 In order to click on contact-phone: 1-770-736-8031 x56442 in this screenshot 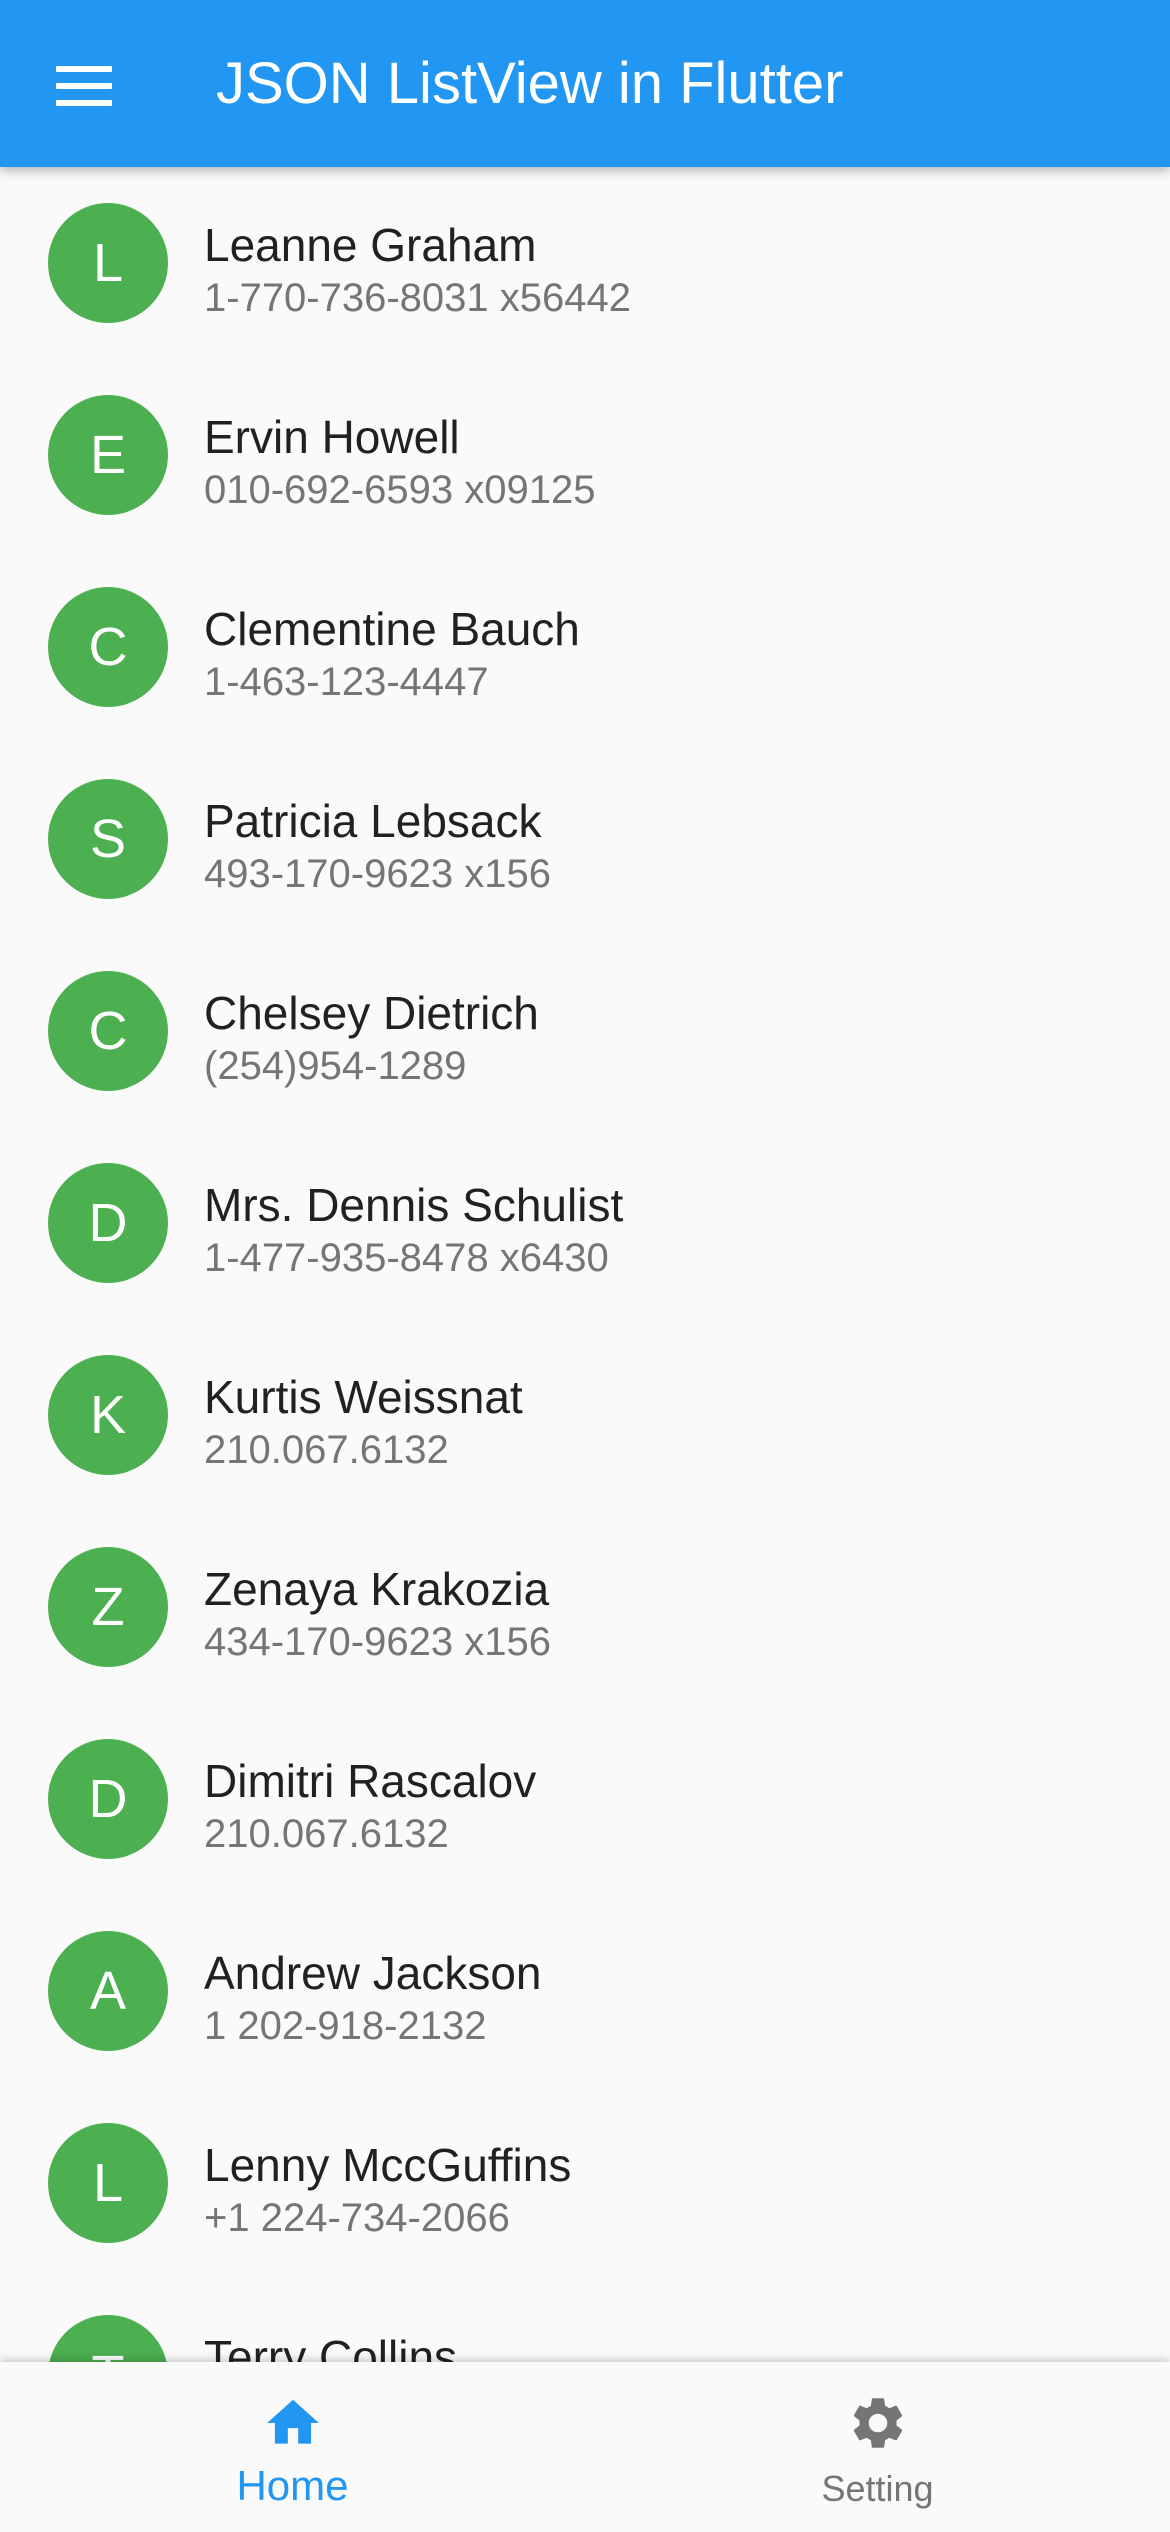, I will do `click(418, 298)`.